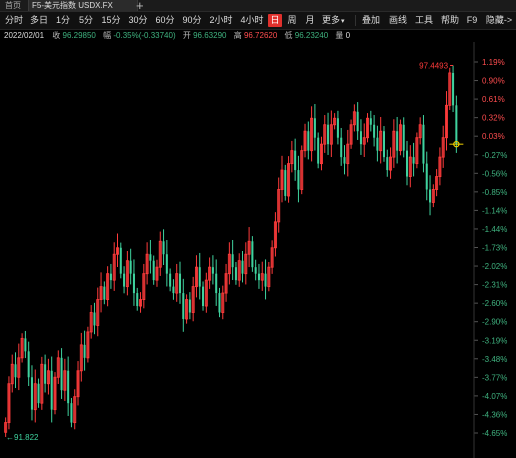 This screenshot has width=516, height=458. I want to click on tb-more: 更多▾, so click(334, 20).